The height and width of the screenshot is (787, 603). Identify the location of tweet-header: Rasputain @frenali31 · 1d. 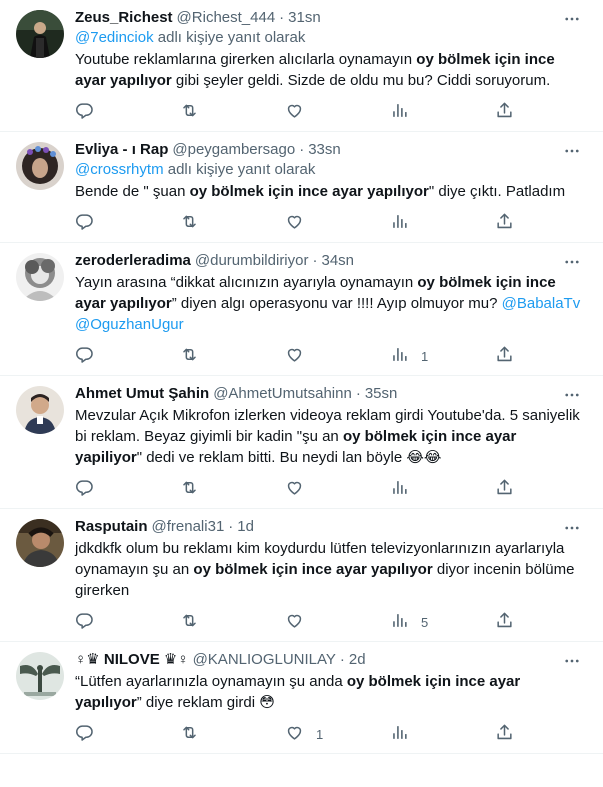
(331, 527).